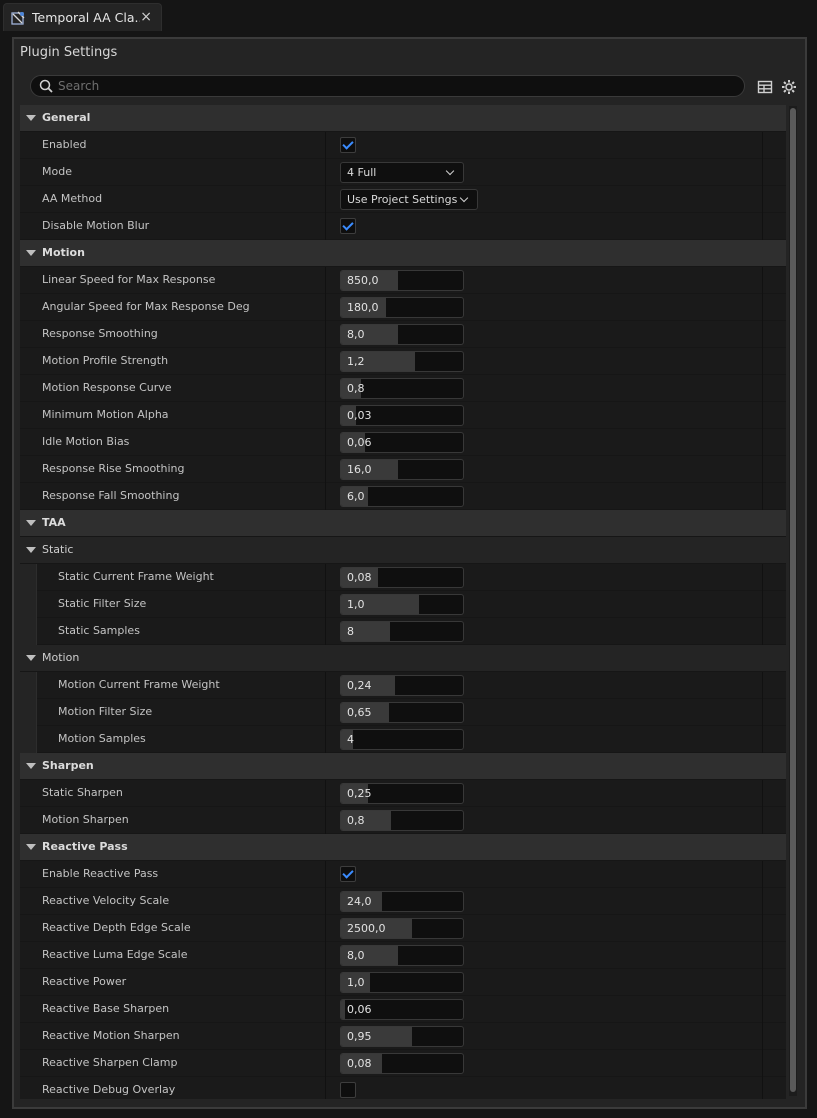 This screenshot has width=817, height=1118. I want to click on property-row-motion-sharpen: Motion Sharpen 0,8, so click(403, 820).